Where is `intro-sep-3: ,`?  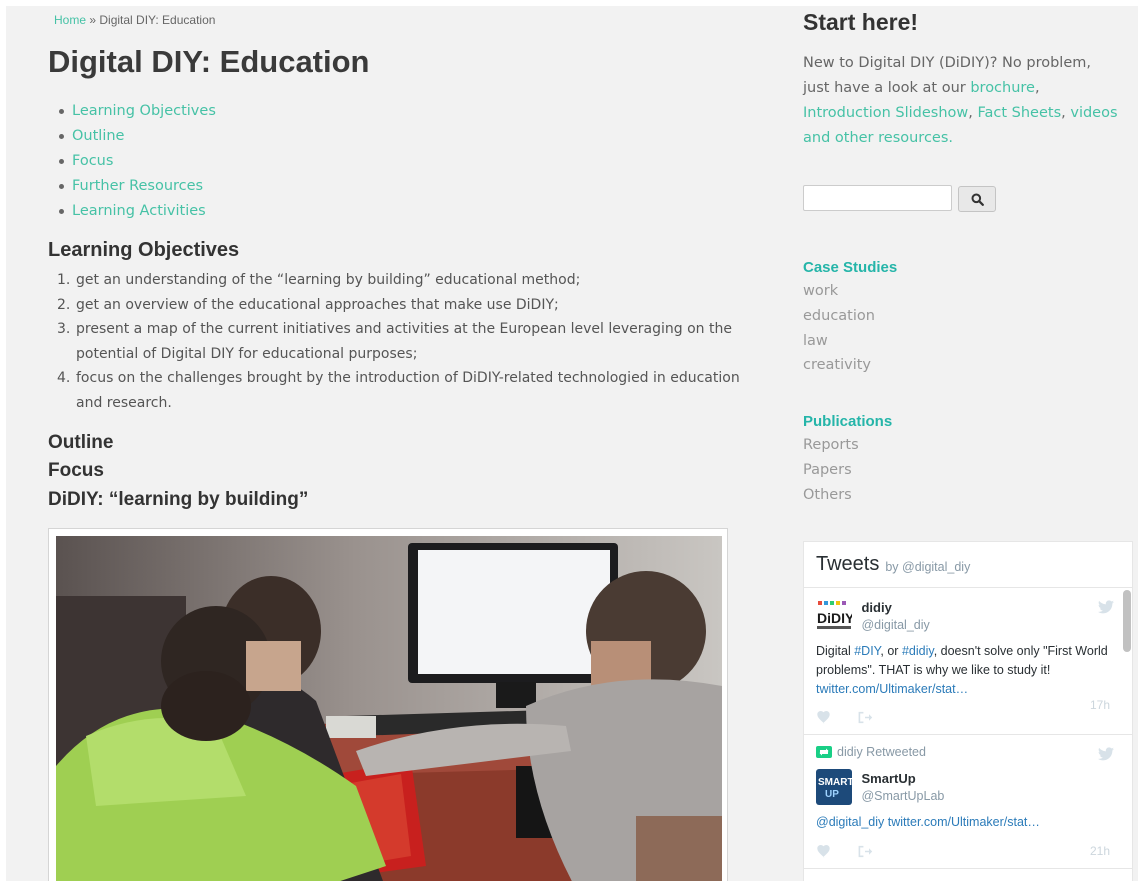 intro-sep-3: , is located at coordinates (1066, 113).